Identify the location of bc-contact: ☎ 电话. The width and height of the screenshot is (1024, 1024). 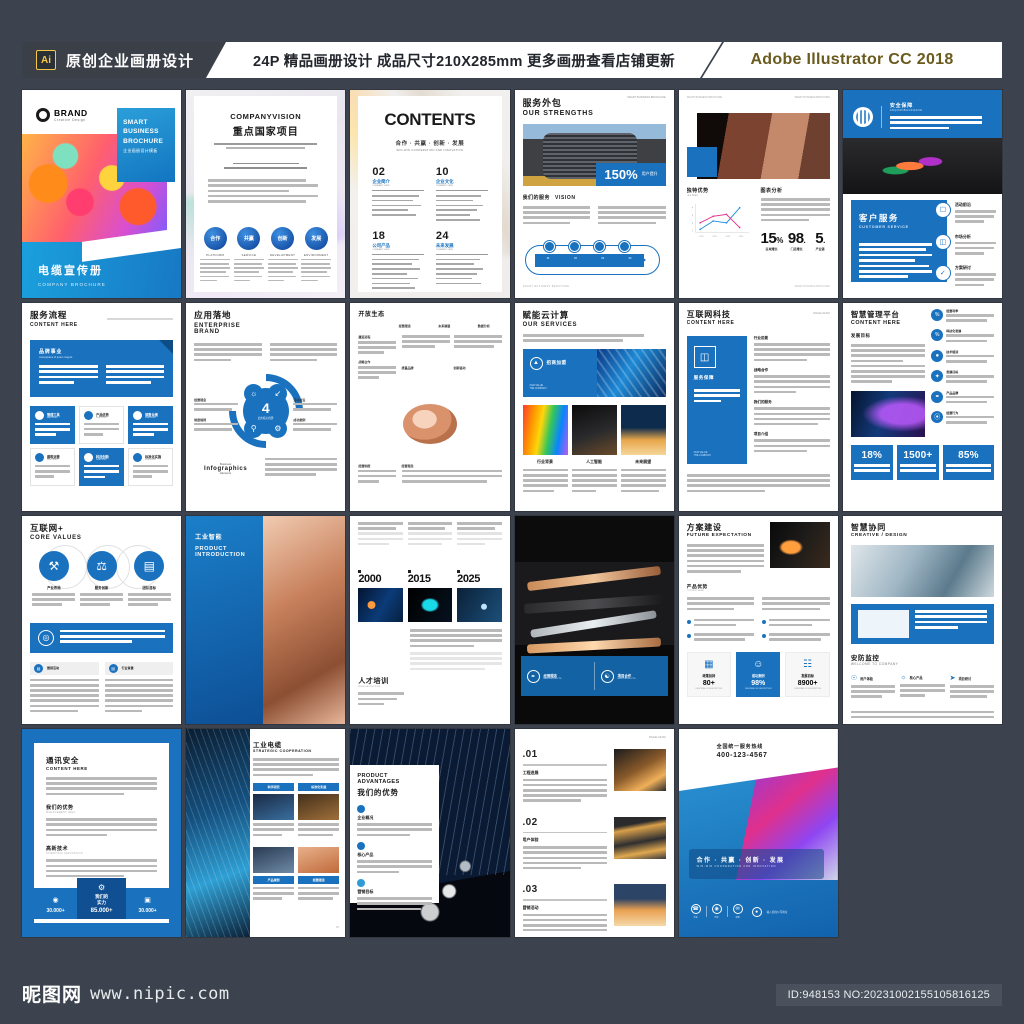
(695, 911).